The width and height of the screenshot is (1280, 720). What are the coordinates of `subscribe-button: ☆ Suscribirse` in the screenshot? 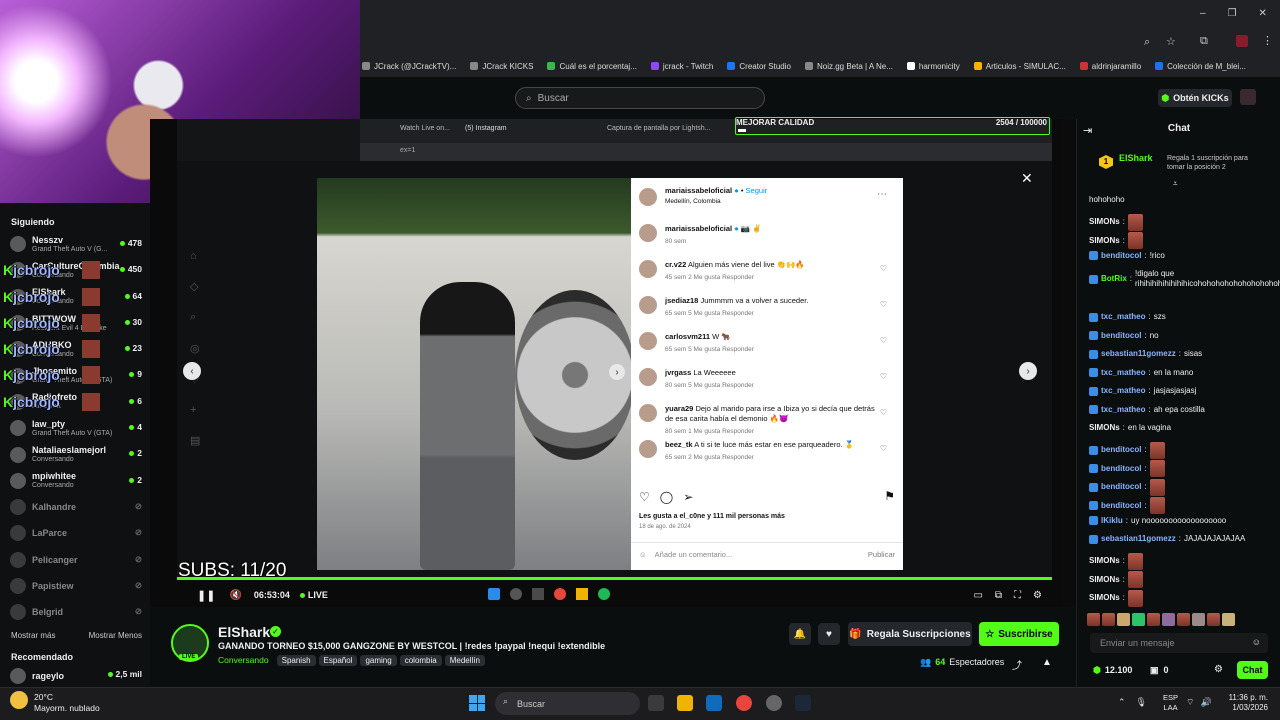 It's located at (1019, 634).